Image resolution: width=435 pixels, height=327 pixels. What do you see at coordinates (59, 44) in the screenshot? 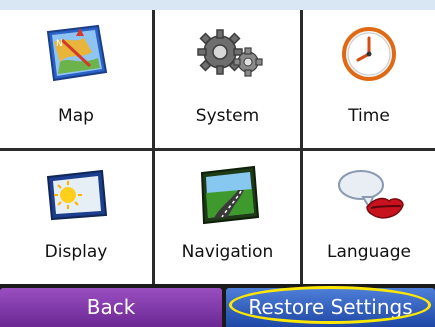
I see `svg-text: N` at bounding box center [59, 44].